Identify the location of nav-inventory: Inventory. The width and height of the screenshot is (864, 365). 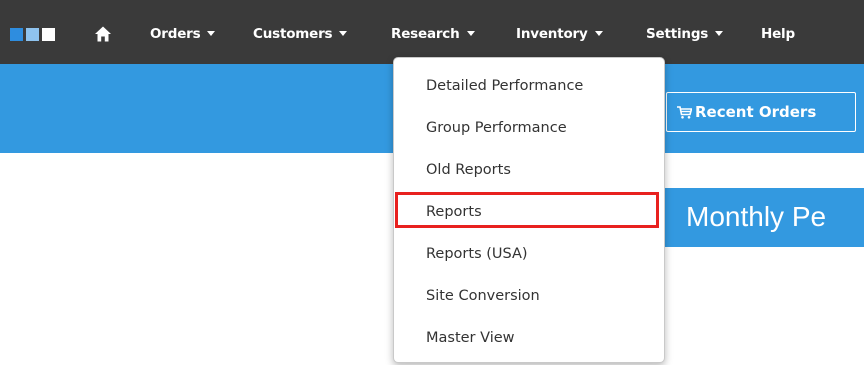
(559, 34).